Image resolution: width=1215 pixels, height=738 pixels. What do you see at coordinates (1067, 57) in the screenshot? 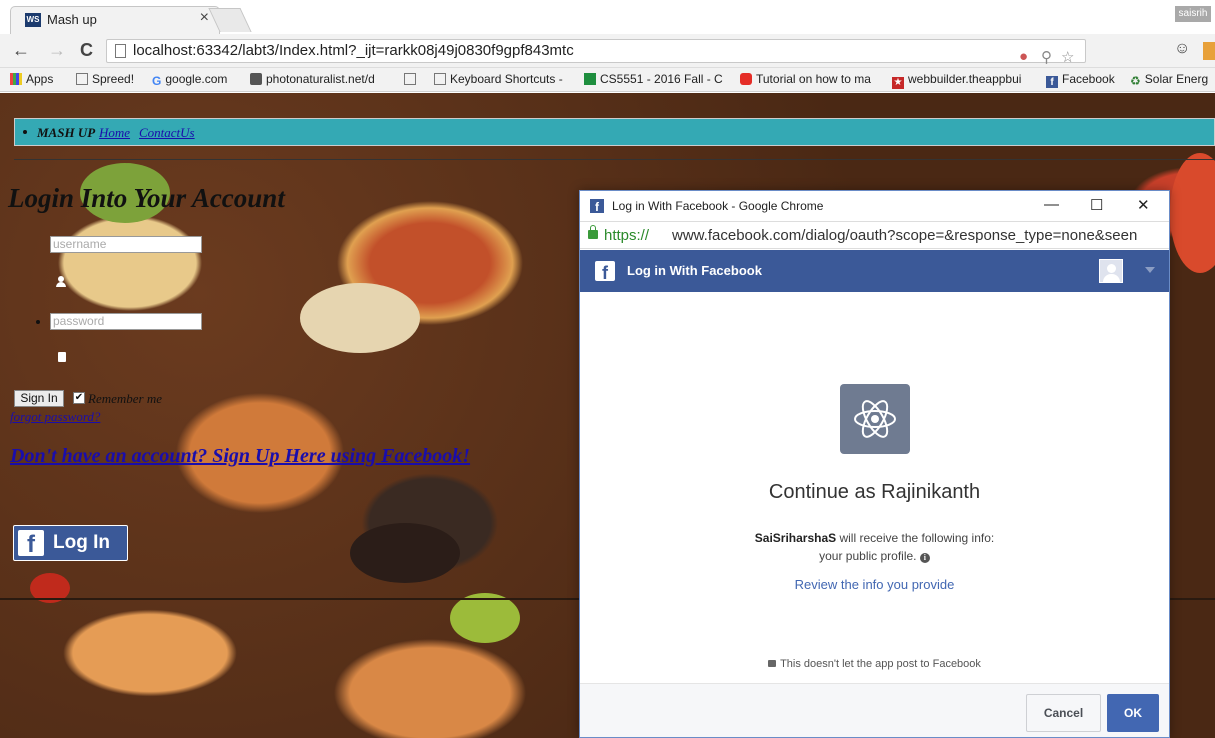
I see `bookmark-star-icon: ☆` at bounding box center [1067, 57].